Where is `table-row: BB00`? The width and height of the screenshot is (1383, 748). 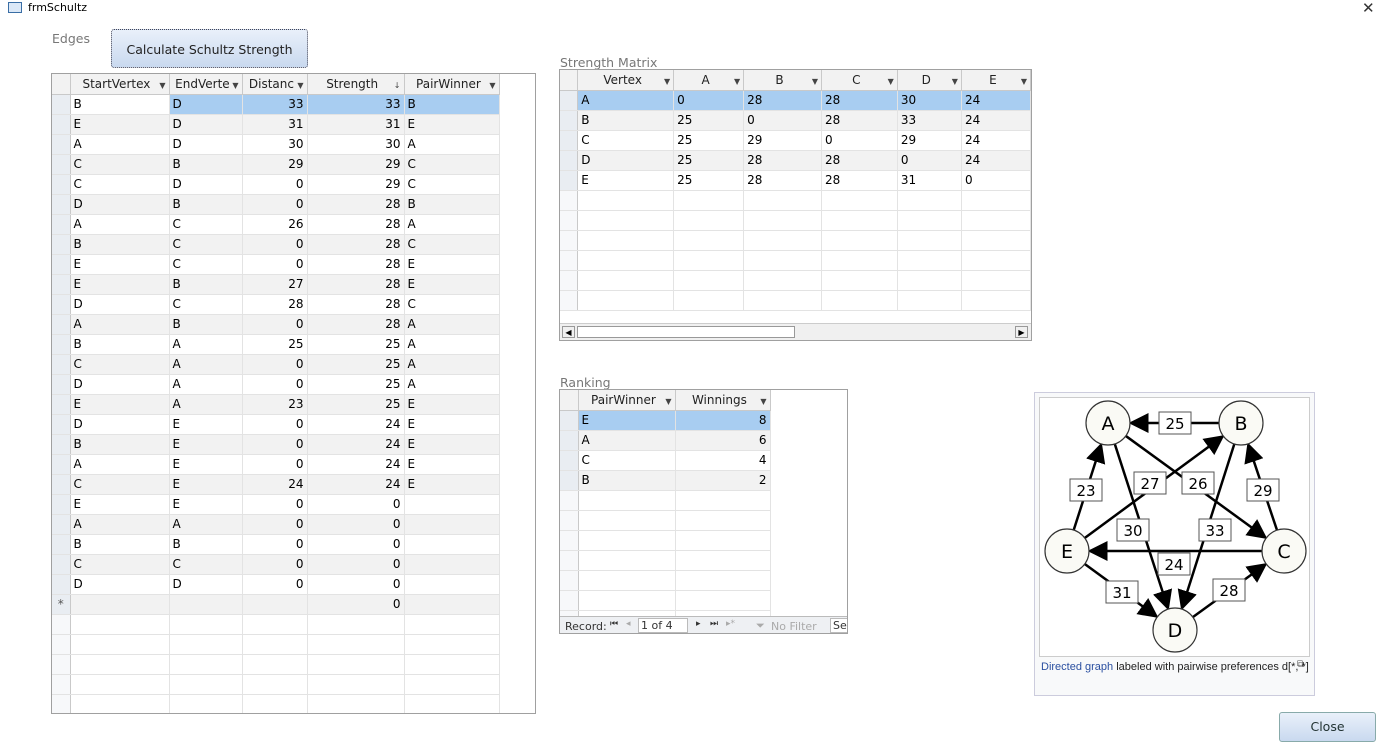
table-row: BB00 is located at coordinates (276, 544).